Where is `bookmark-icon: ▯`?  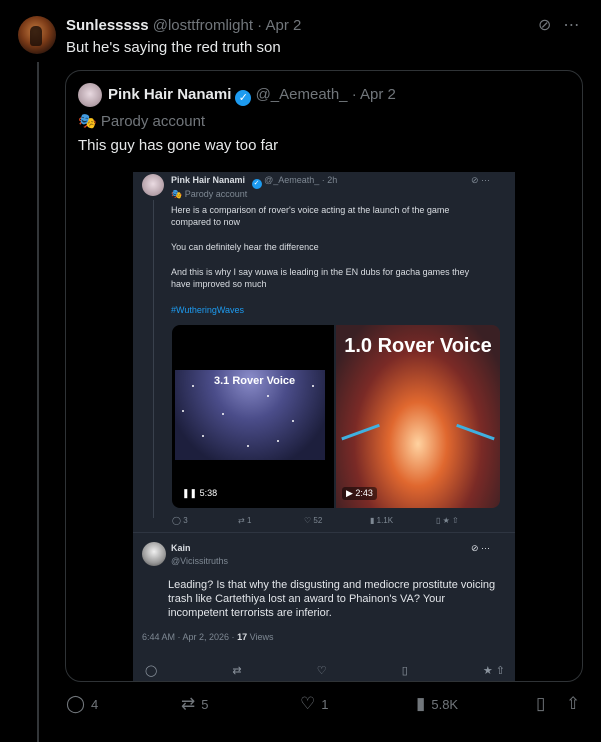 bookmark-icon: ▯ is located at coordinates (541, 703).